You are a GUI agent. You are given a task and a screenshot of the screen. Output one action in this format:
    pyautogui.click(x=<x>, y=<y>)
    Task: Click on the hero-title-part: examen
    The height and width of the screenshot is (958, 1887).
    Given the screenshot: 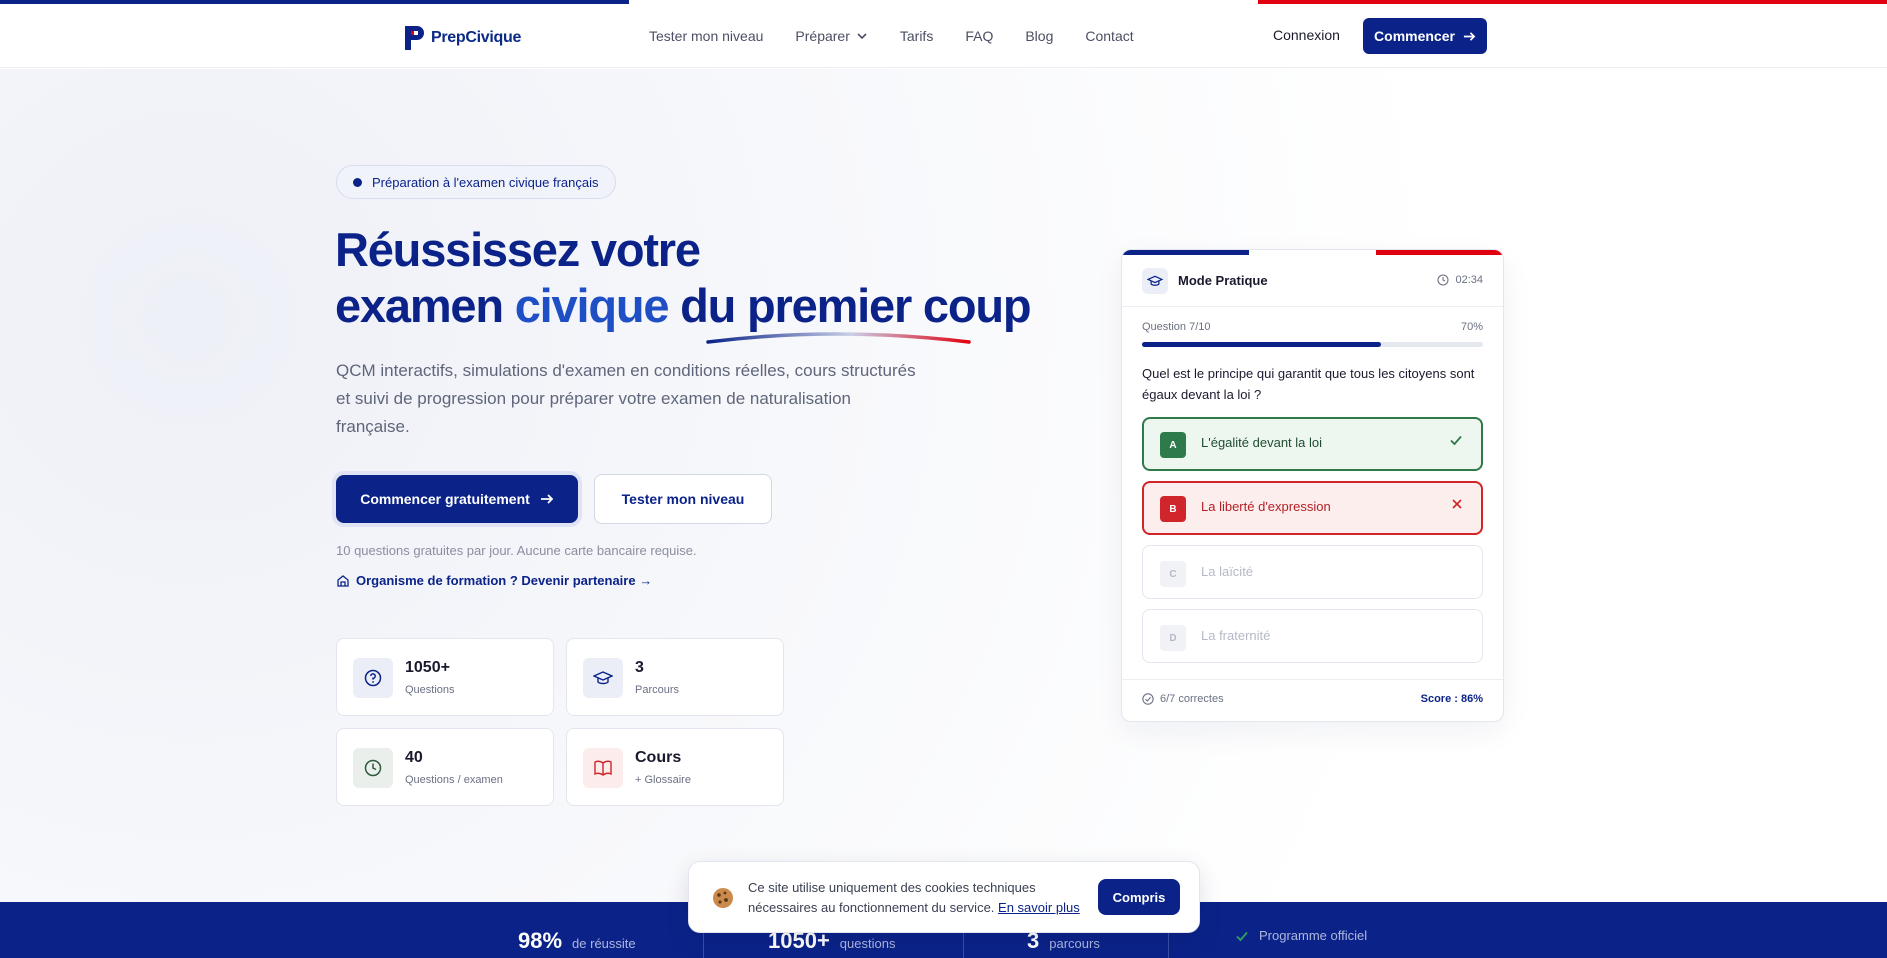 What is the action you would take?
    pyautogui.click(x=425, y=305)
    